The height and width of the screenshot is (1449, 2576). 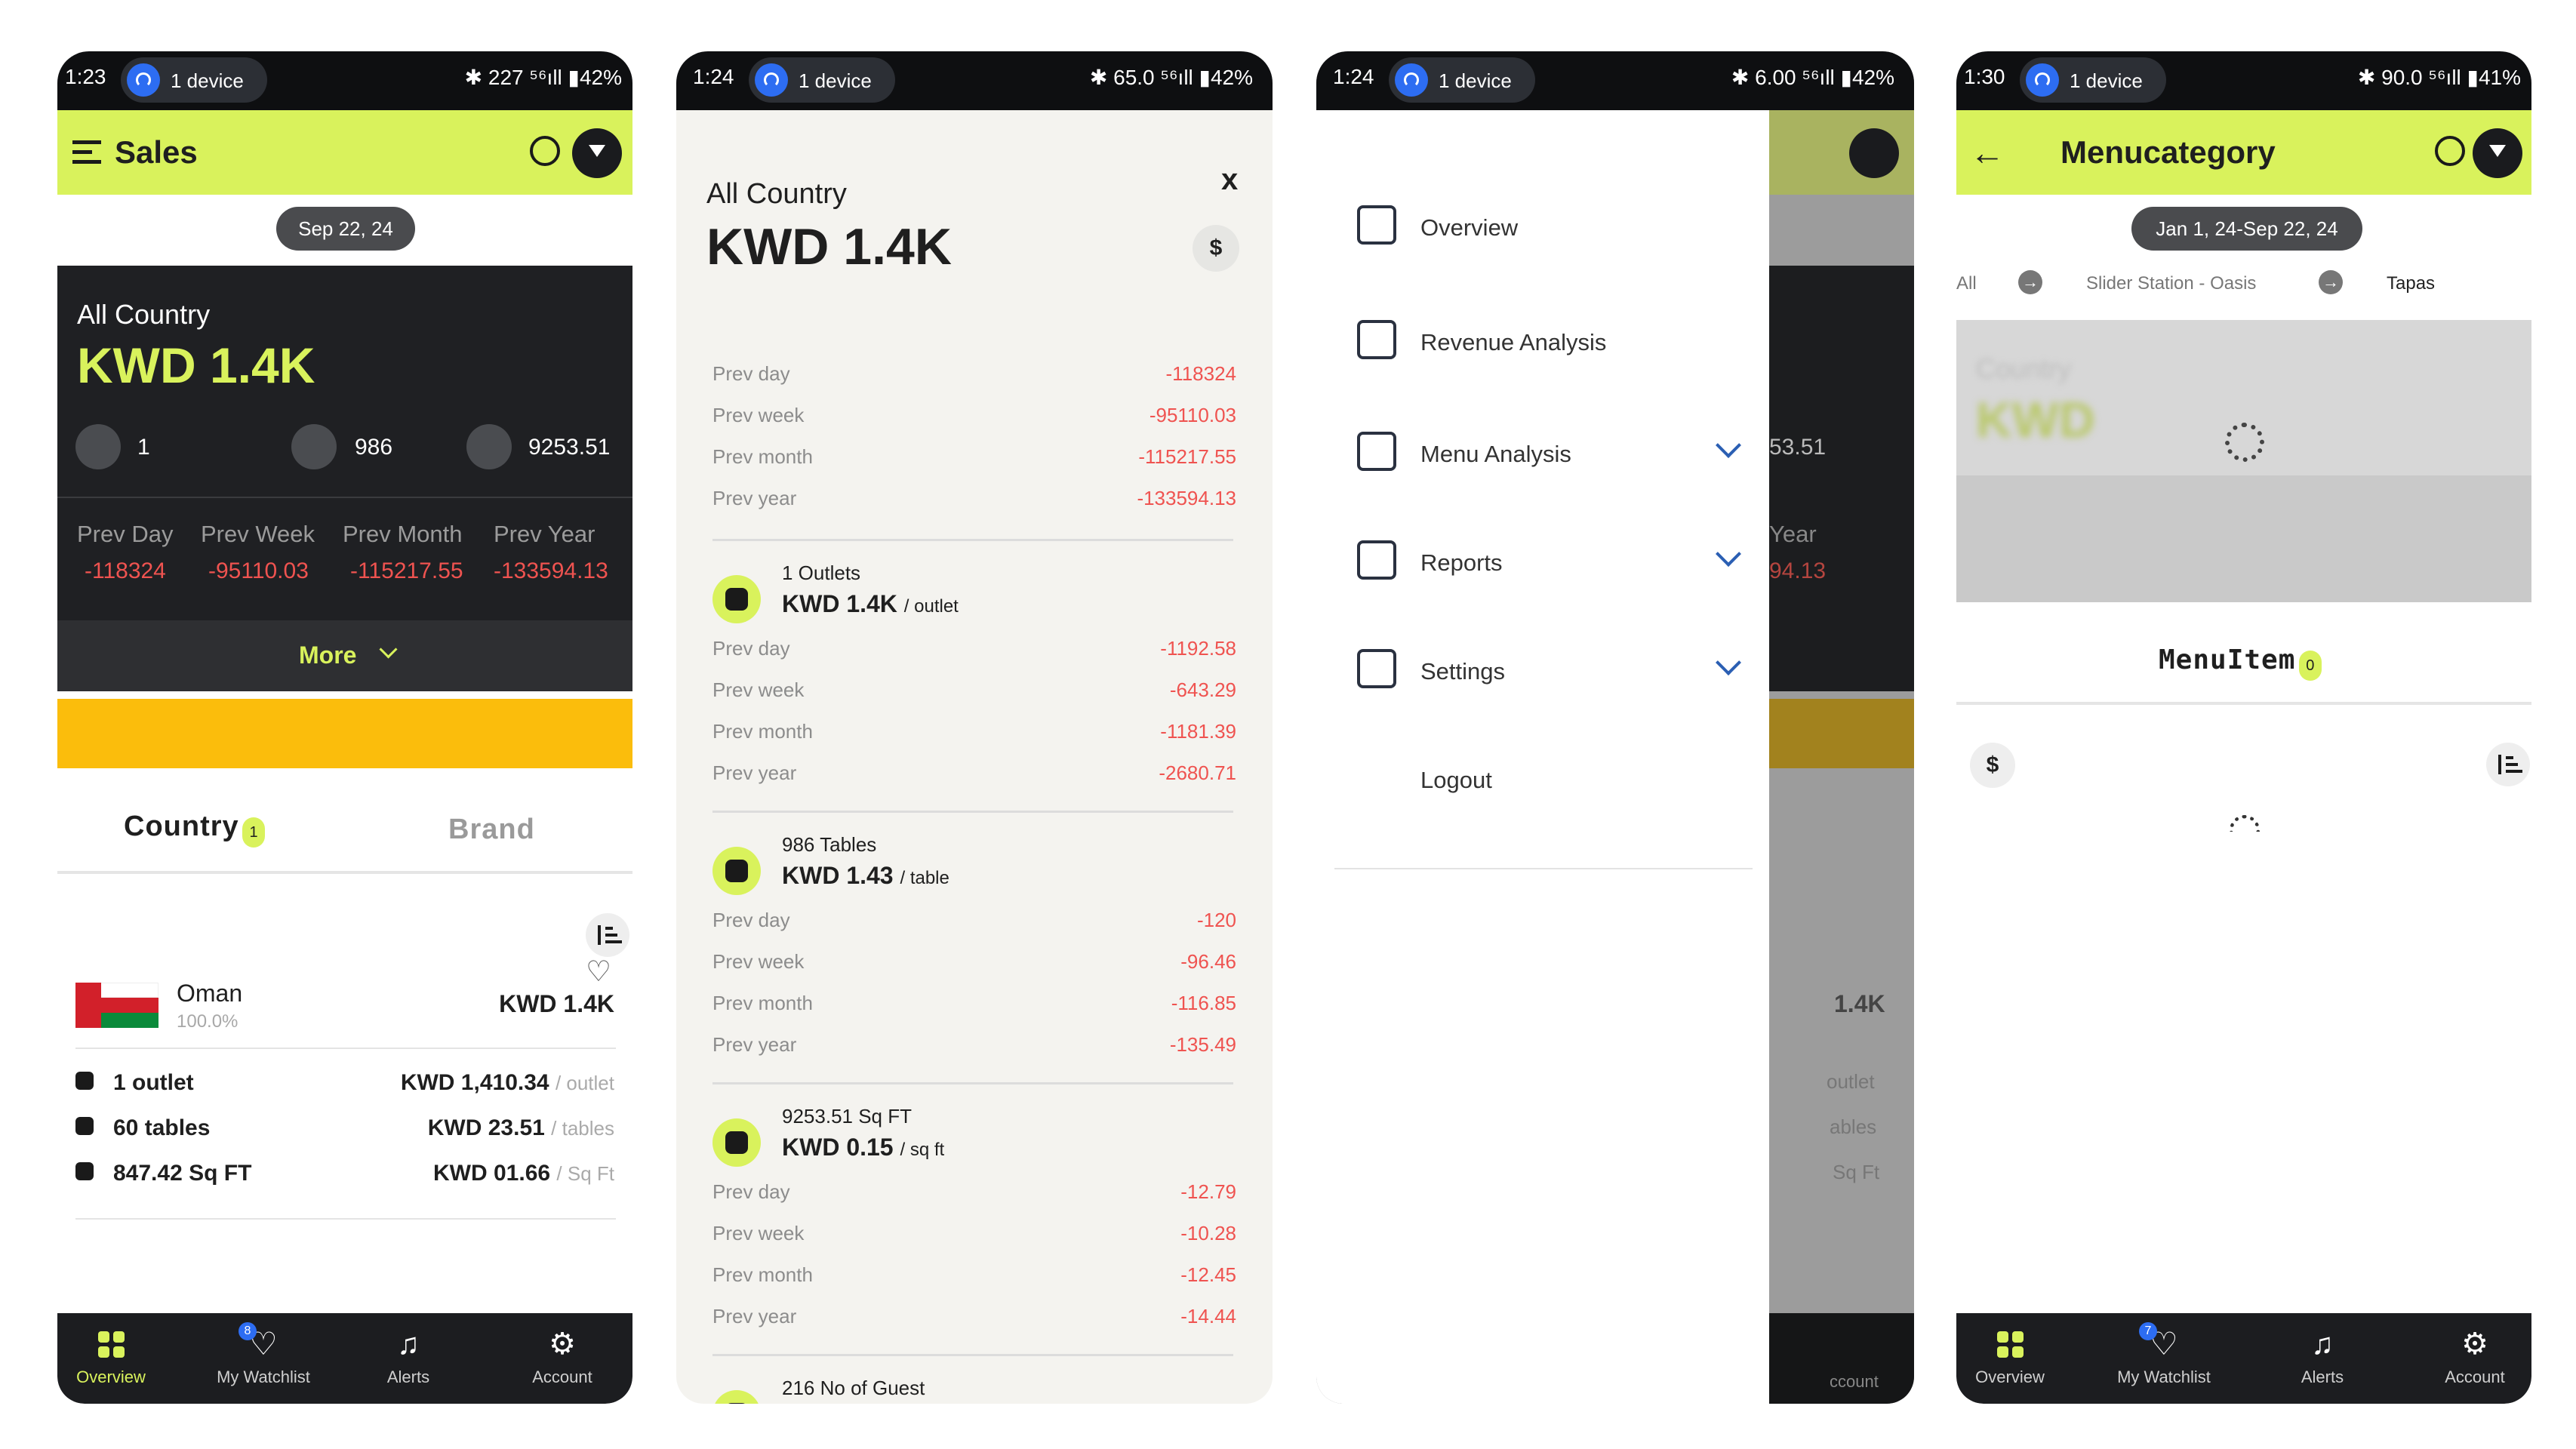 I want to click on detail-value: KWD 1,410.34 / outlet, so click(x=507, y=1082).